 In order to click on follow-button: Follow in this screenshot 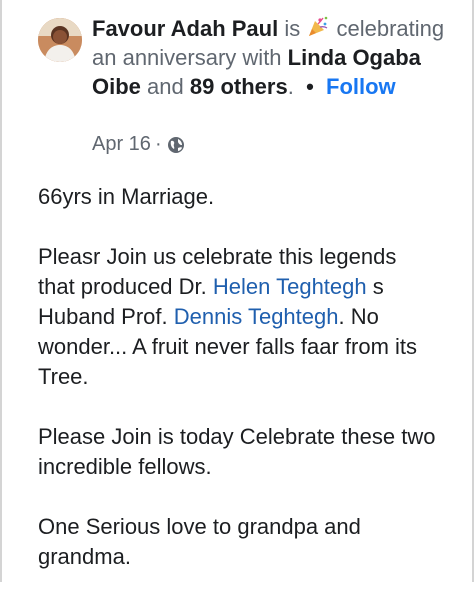, I will do `click(361, 86)`.